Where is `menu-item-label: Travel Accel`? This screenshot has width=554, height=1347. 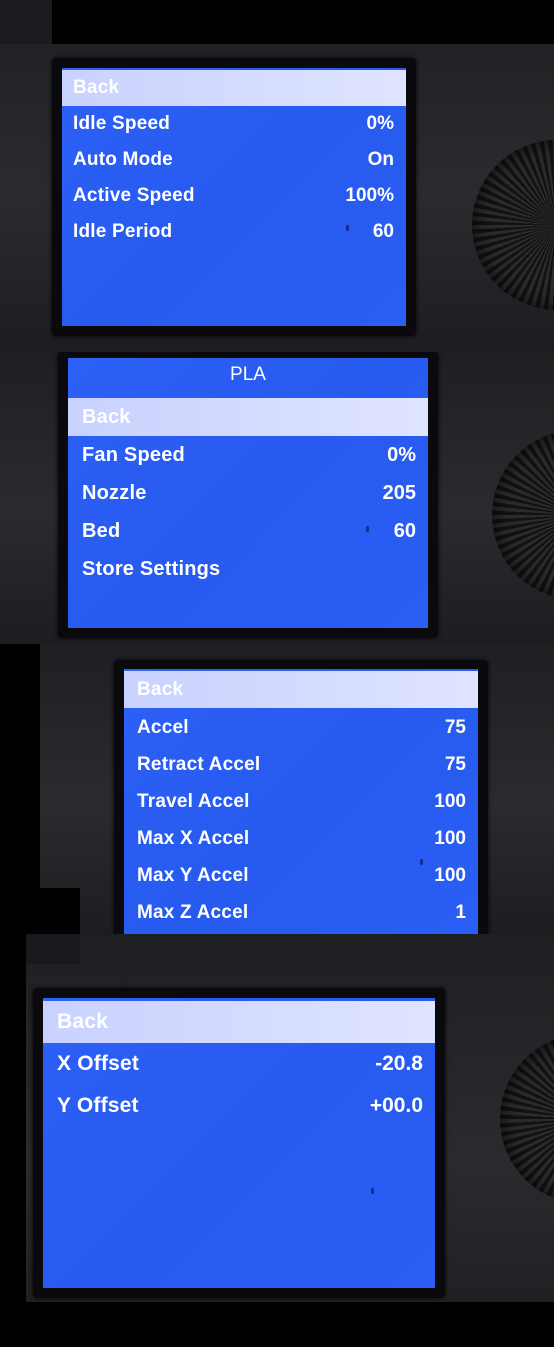 menu-item-label: Travel Accel is located at coordinates (193, 801).